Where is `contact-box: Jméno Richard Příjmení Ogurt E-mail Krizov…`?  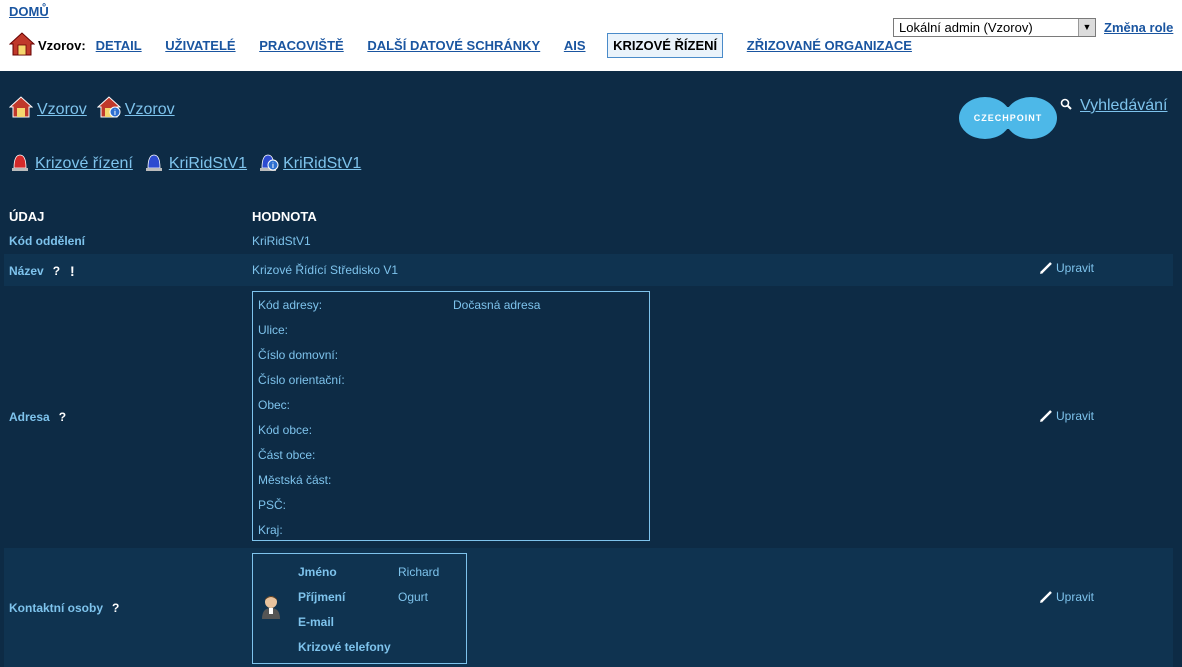 contact-box: Jméno Richard Příjmení Ogurt E-mail Krizov… is located at coordinates (359, 608).